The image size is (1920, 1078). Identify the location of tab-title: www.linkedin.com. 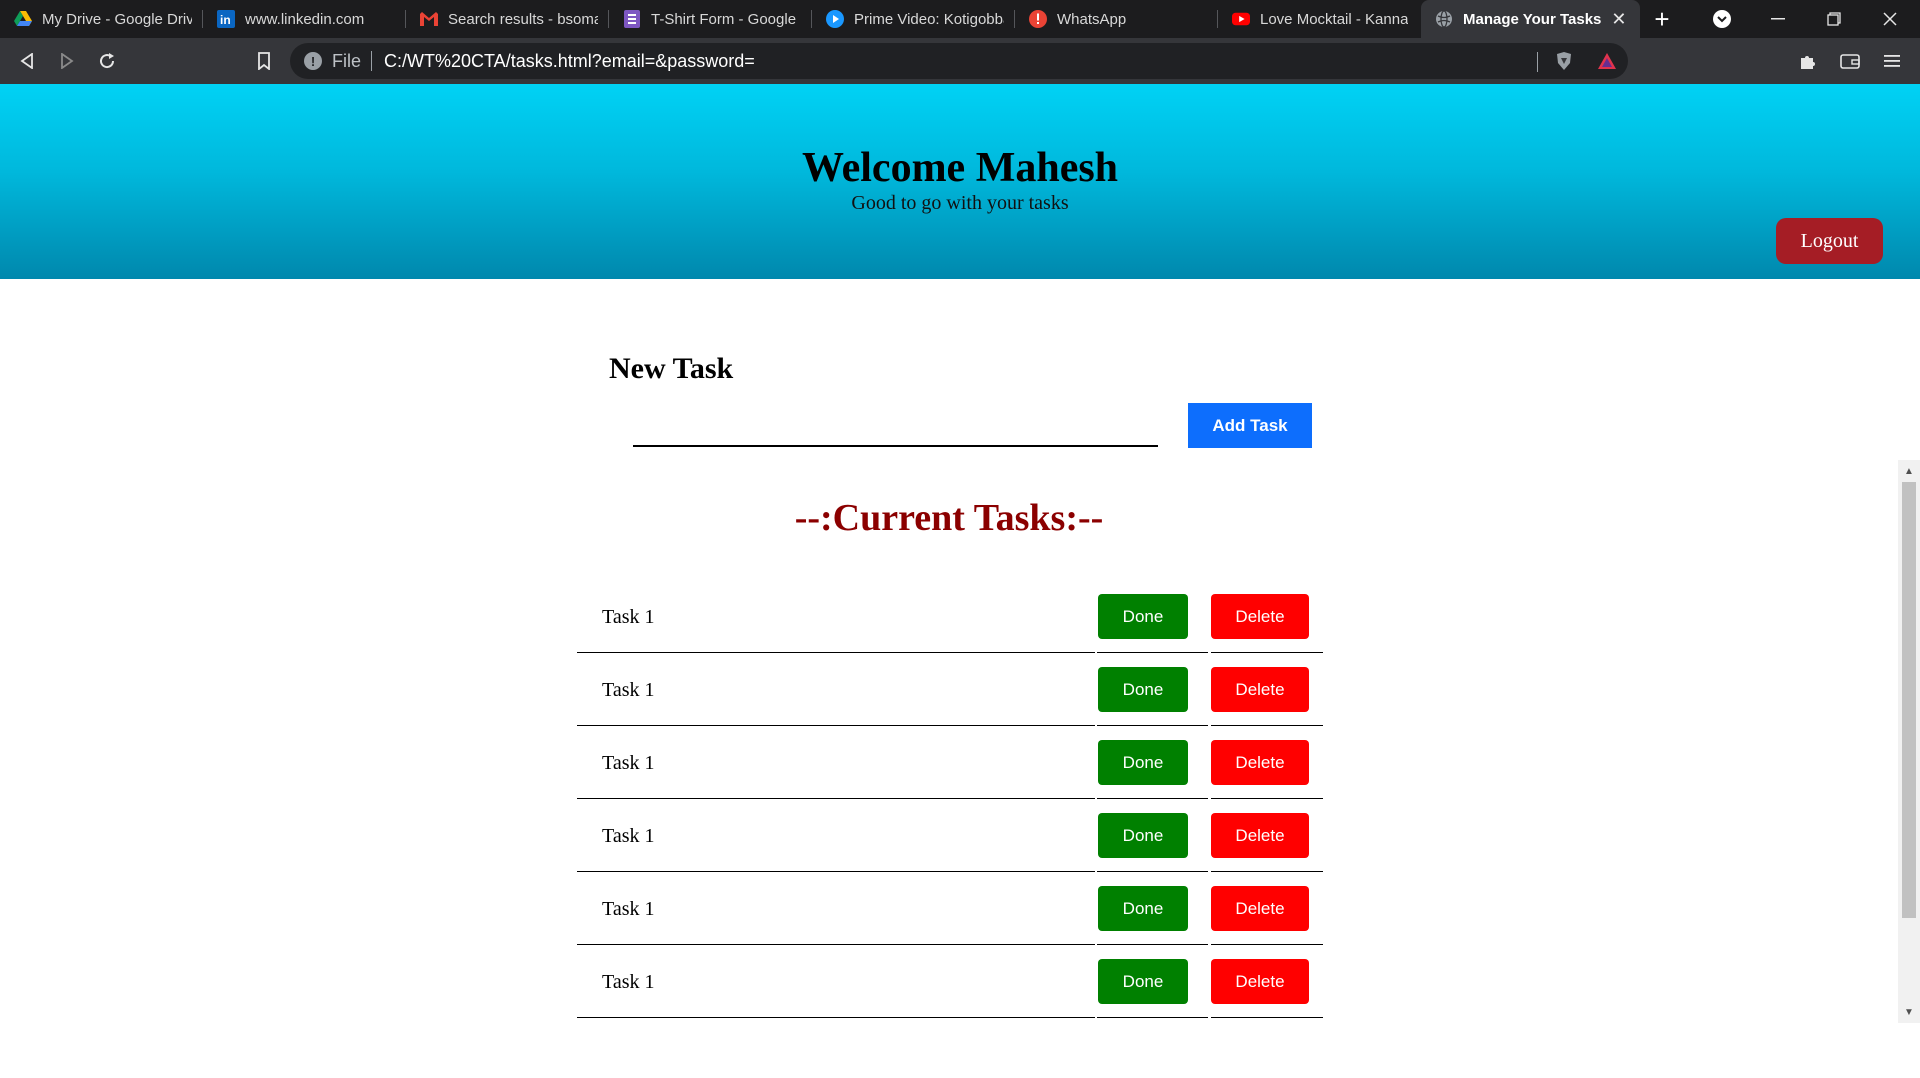
(305, 19).